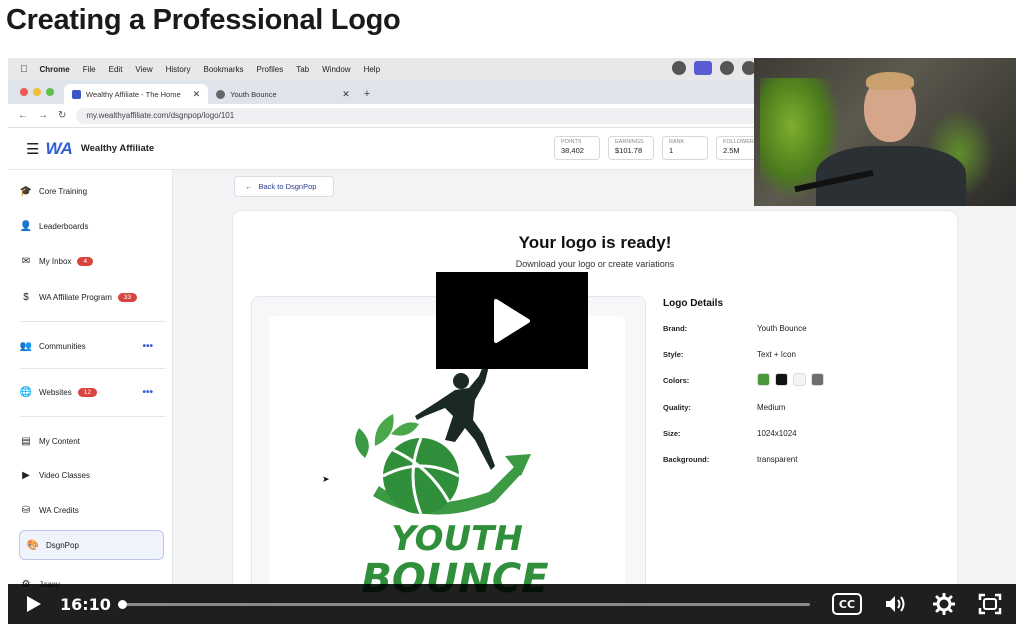 The height and width of the screenshot is (627, 1024). I want to click on stat-rank: RANK 1, so click(685, 148).